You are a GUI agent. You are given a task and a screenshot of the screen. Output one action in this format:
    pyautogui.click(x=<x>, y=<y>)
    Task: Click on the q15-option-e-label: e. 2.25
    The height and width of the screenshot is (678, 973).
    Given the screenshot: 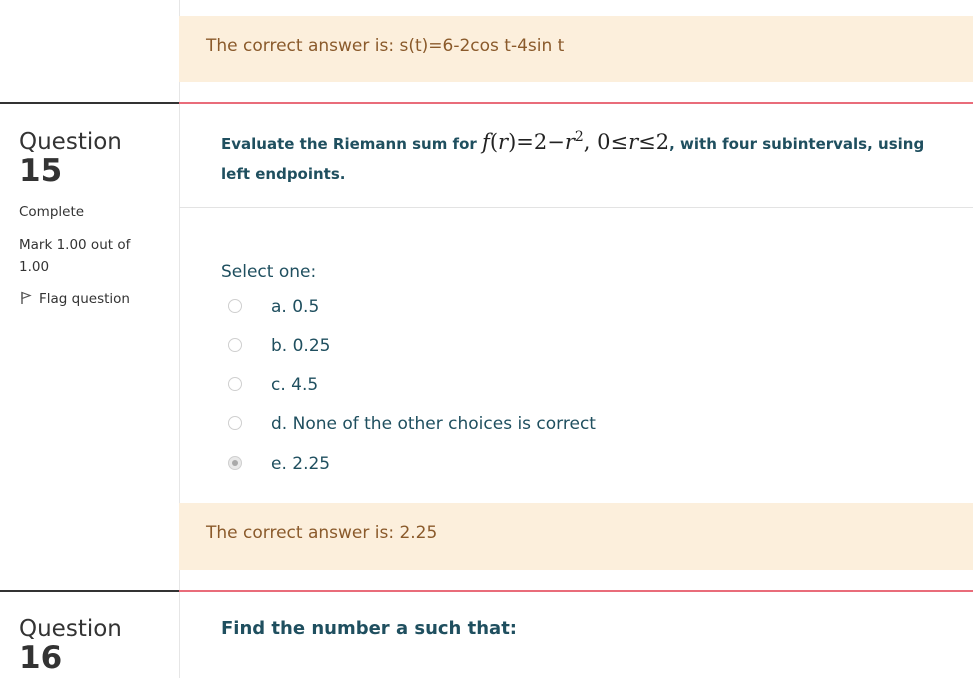 What is the action you would take?
    pyautogui.click(x=300, y=464)
    